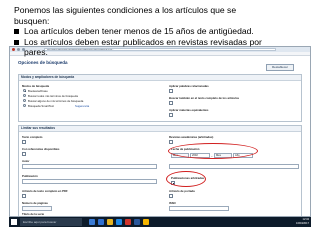 This screenshot has width=320, height=240. I want to click on peer-reviewed-label: Publicaciones arbitradas, so click(188, 178).